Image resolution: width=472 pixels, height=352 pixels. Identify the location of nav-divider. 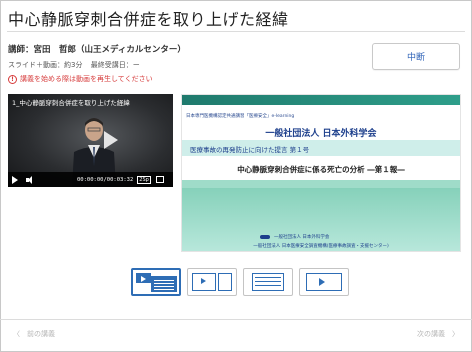
(236, 319).